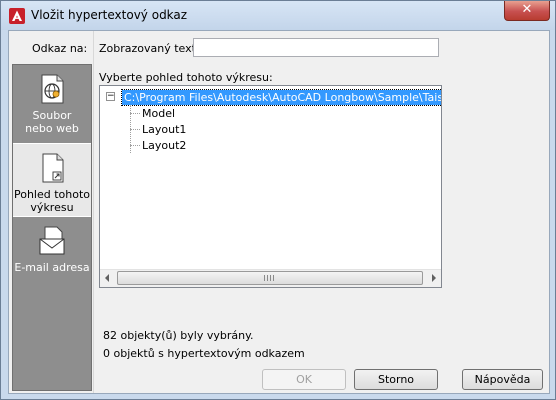  Describe the element at coordinates (278, 15) in the screenshot. I see `title-bar: Vložit hypertextový odkaz ✕` at that location.